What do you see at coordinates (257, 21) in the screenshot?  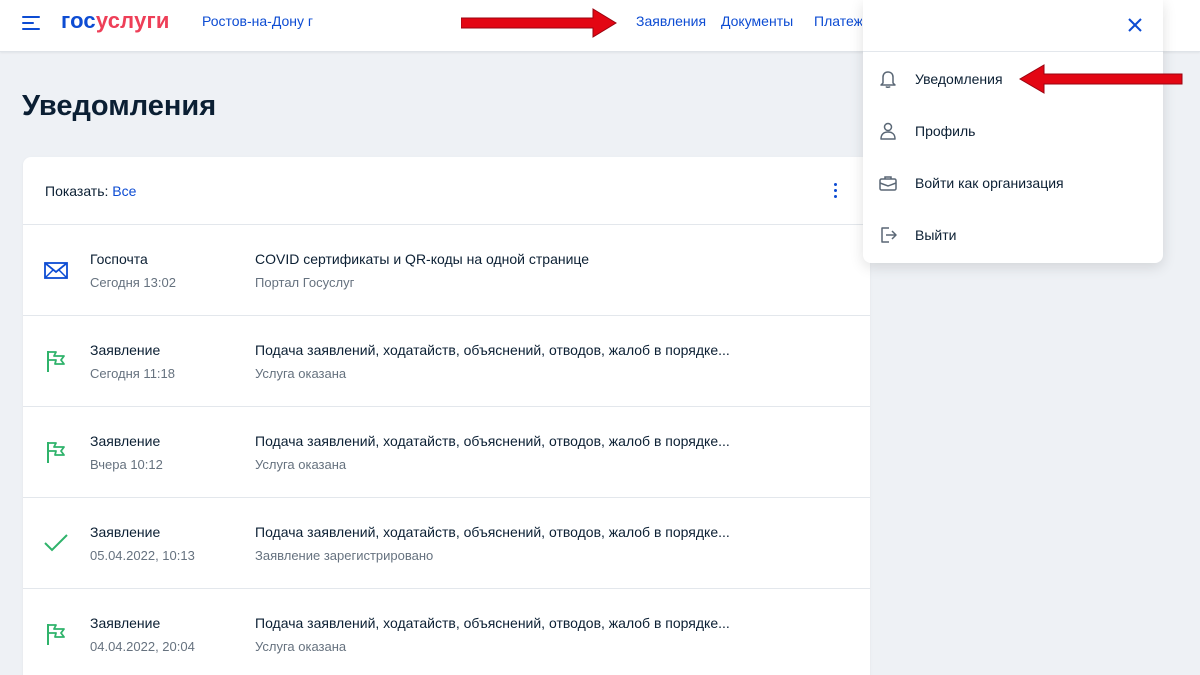 I see `city-selector: Ростов-на-Дону г` at bounding box center [257, 21].